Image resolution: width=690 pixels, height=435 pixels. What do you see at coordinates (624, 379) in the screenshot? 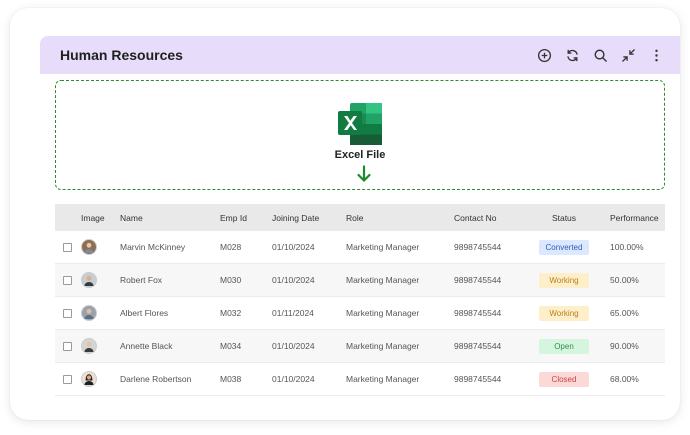
I see `performance-value: 68.00%` at bounding box center [624, 379].